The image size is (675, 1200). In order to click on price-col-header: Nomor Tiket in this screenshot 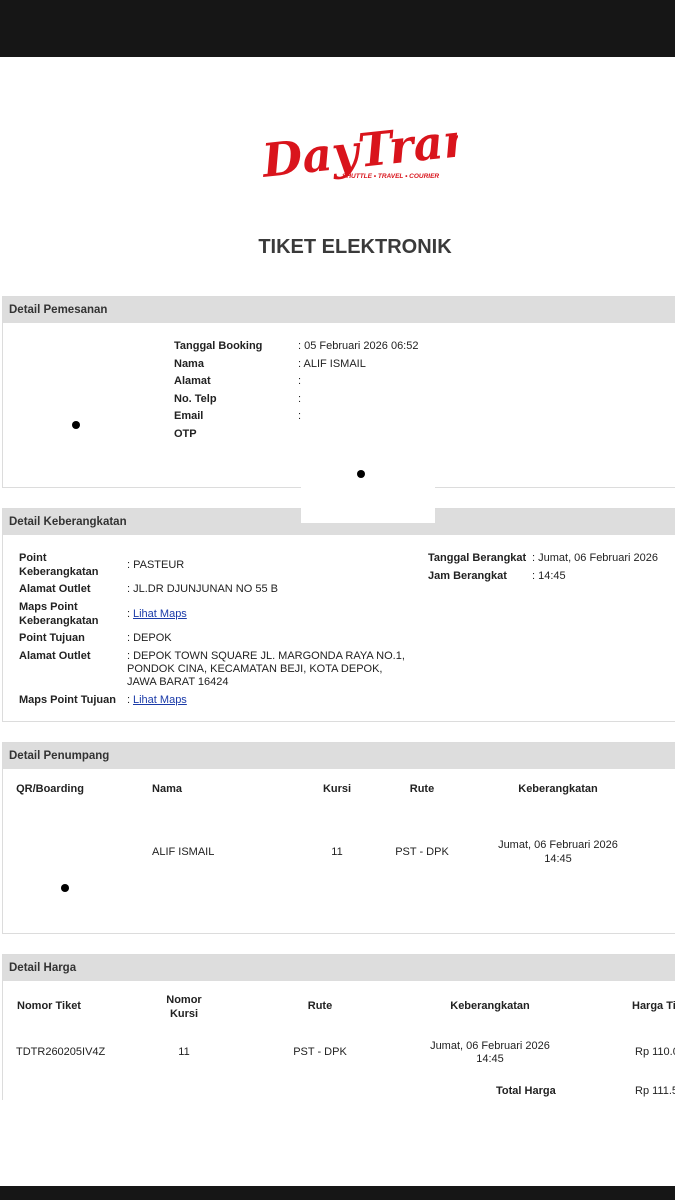, I will do `click(49, 1006)`.